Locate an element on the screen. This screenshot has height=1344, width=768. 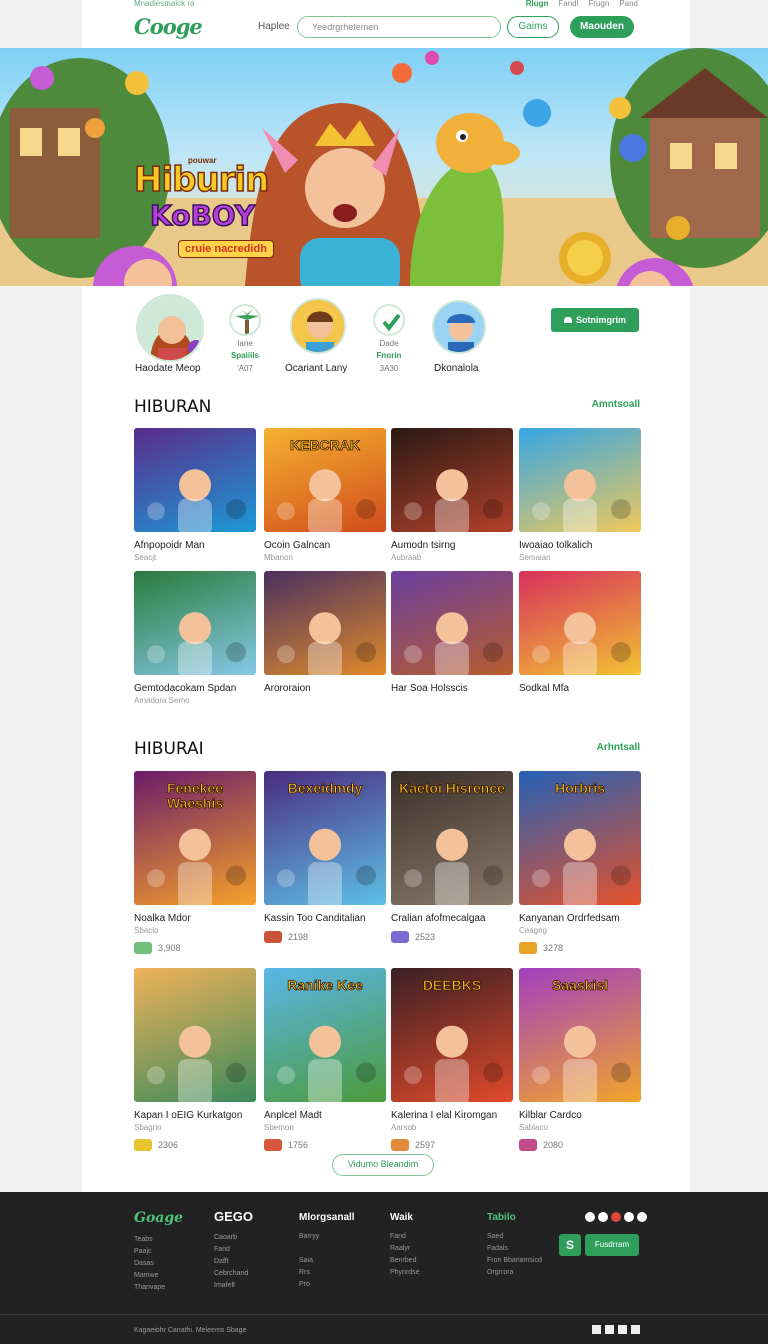
game-card: Arororaion is located at coordinates (325, 632).